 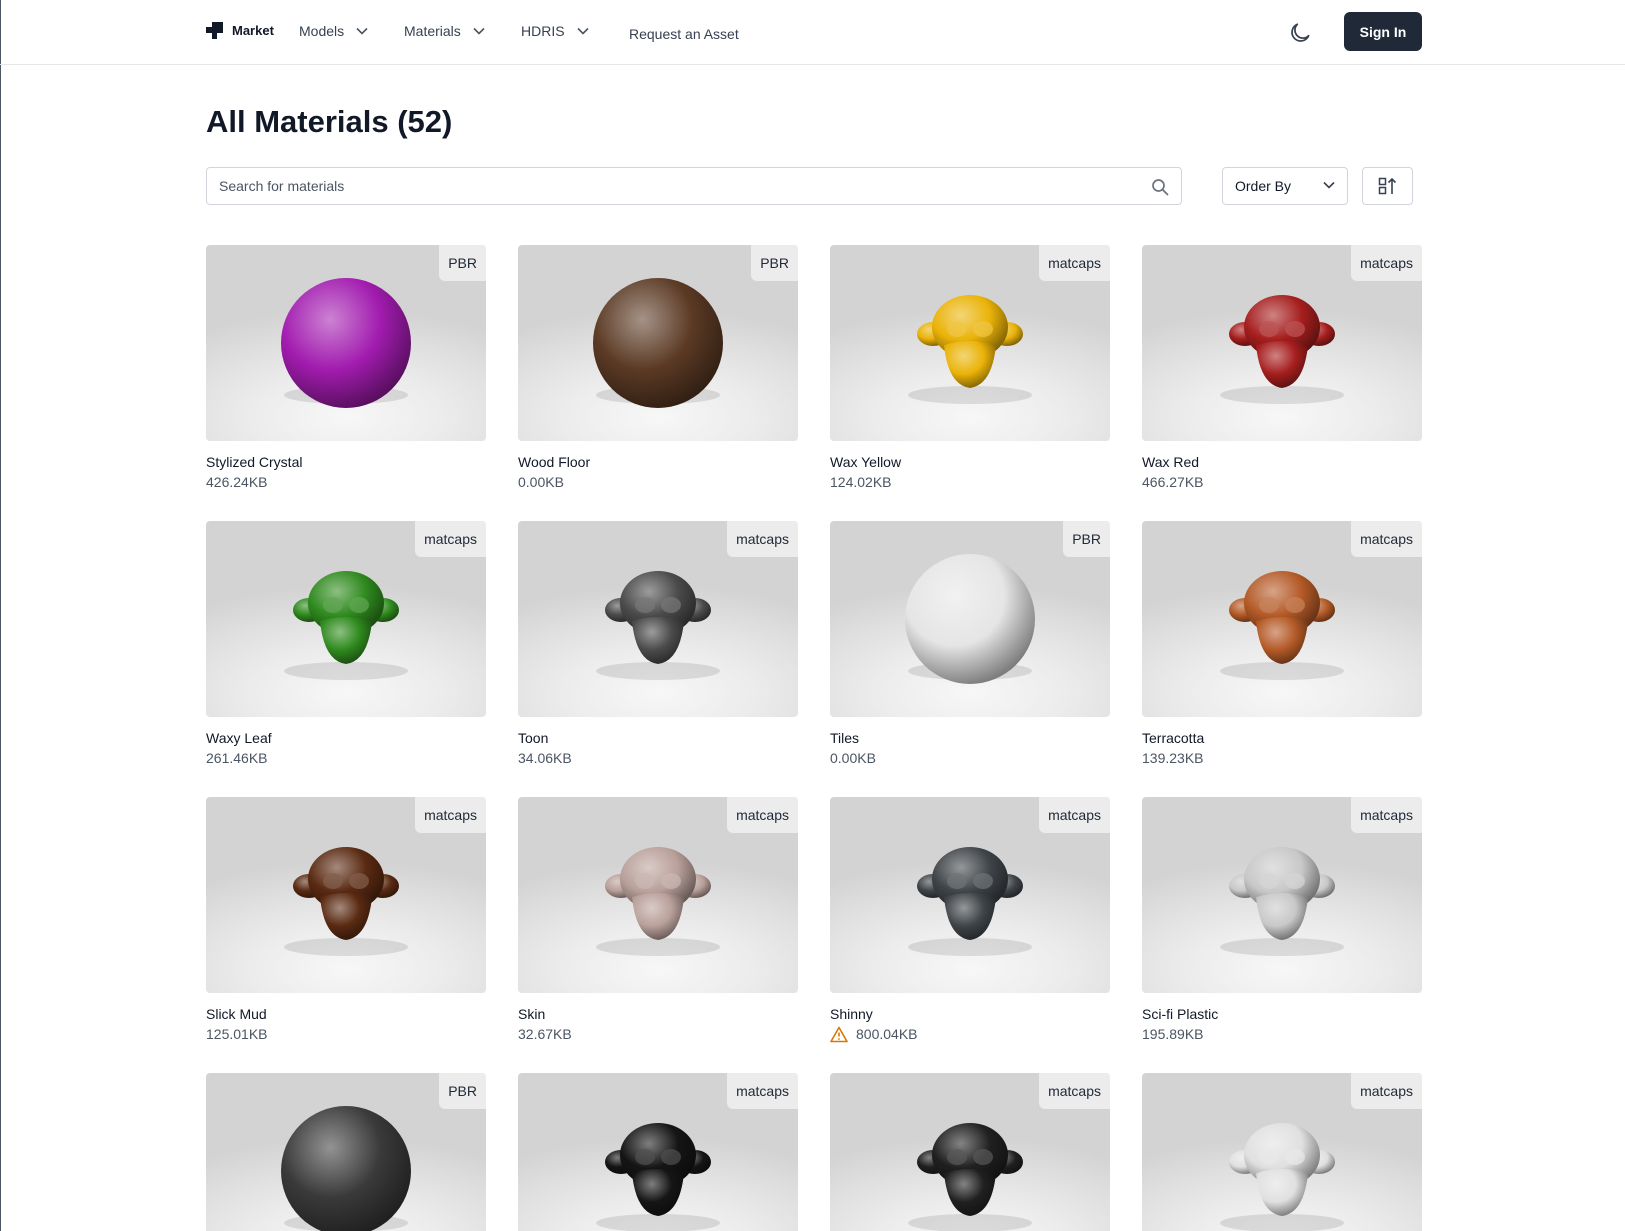 What do you see at coordinates (1282, 758) in the screenshot?
I see `material-size-row: 139.23KB` at bounding box center [1282, 758].